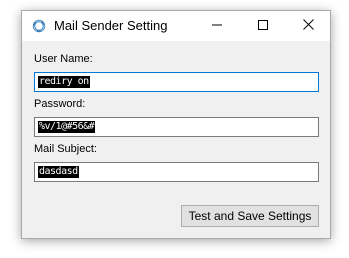  Describe the element at coordinates (58, 172) in the screenshot. I see `mail-subject-value: dasdasd` at that location.